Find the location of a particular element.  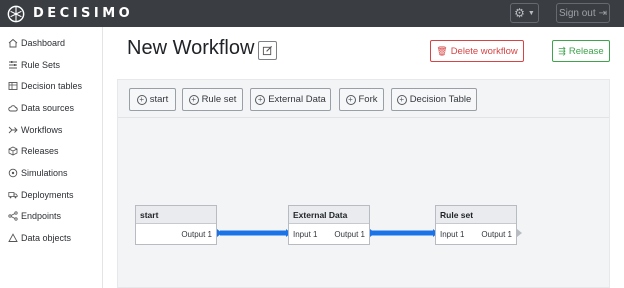

cloud-icon is located at coordinates (12, 107).